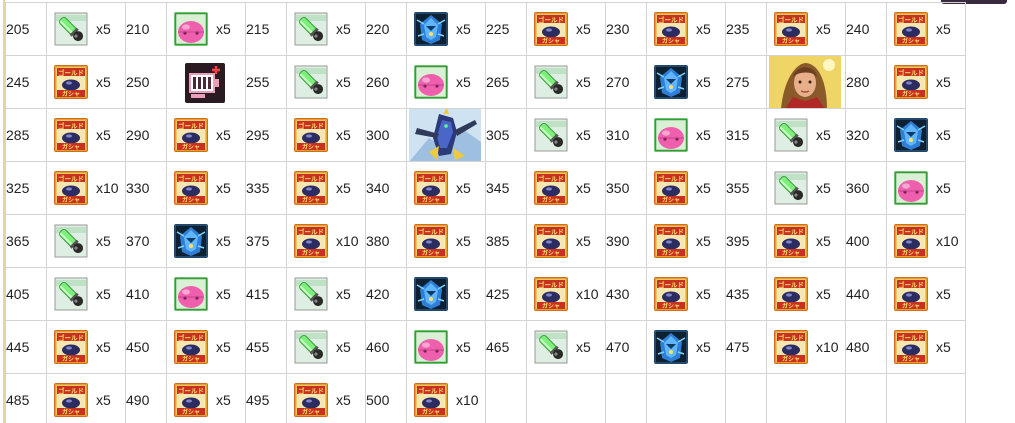 This screenshot has height=423, width=1015. What do you see at coordinates (146, 29) in the screenshot?
I see `level-cell: 210` at bounding box center [146, 29].